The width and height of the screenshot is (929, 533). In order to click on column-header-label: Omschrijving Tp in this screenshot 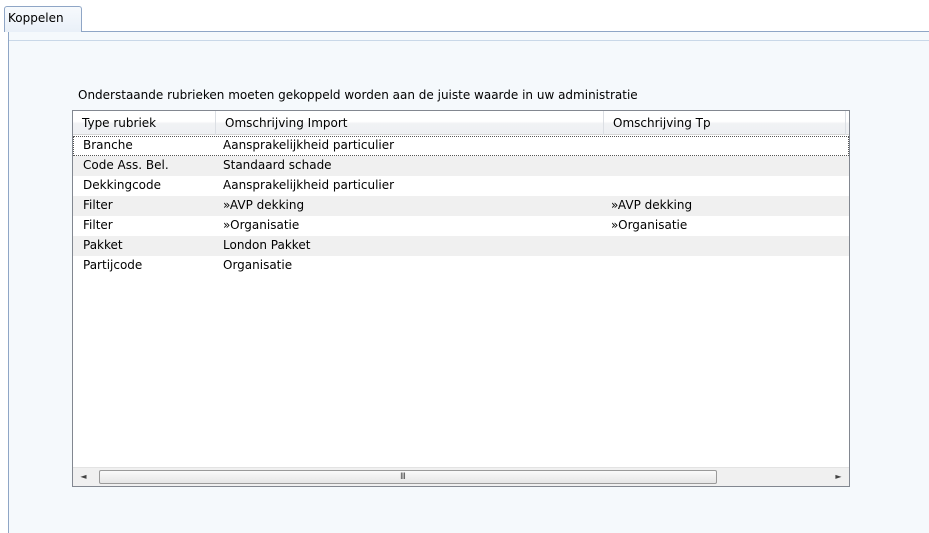, I will do `click(662, 123)`.